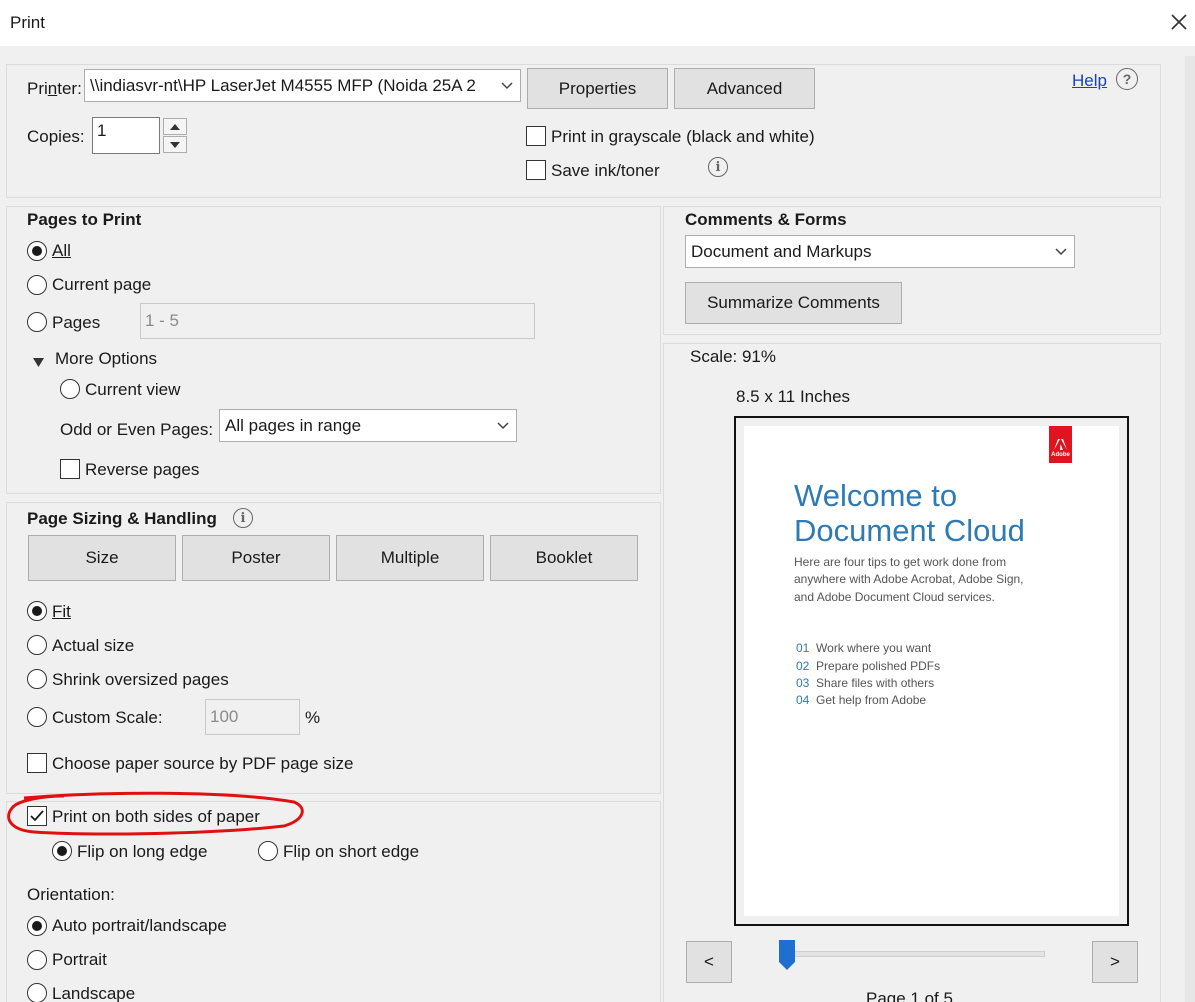  What do you see at coordinates (878, 666) in the screenshot?
I see `tip-text: Prepare polished PDFs` at bounding box center [878, 666].